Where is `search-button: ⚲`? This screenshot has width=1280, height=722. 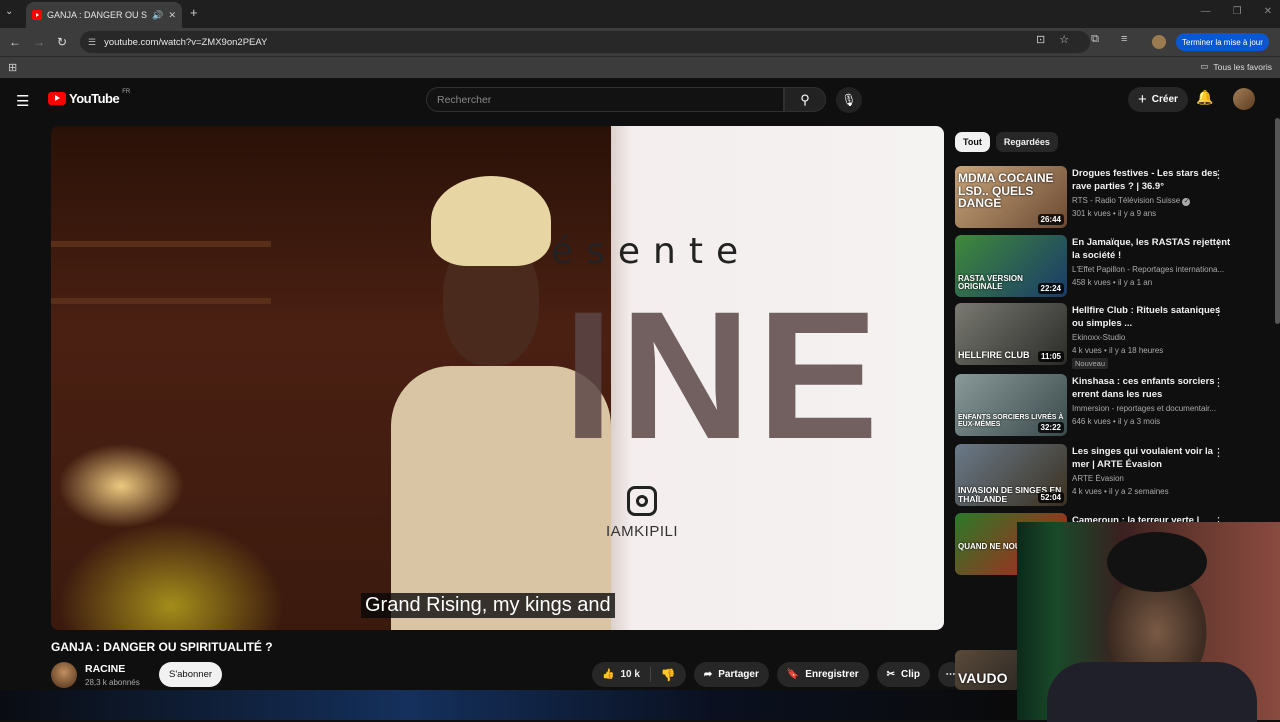
search-button: ⚲ is located at coordinates (805, 99).